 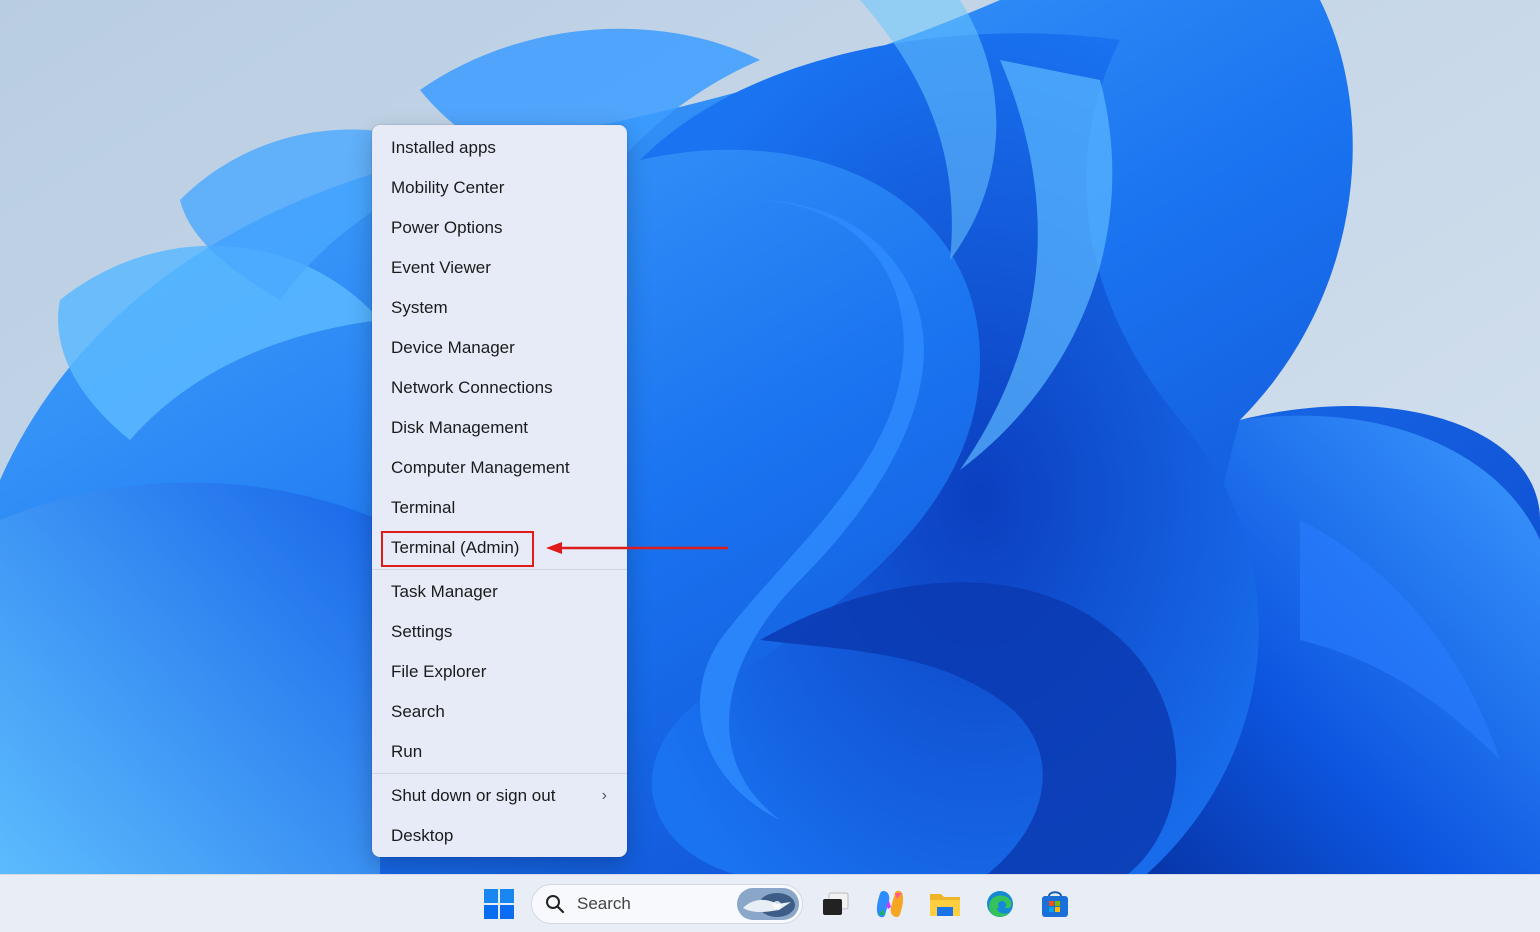 I want to click on menu-item-installed-apps: Installed apps, so click(x=499, y=148).